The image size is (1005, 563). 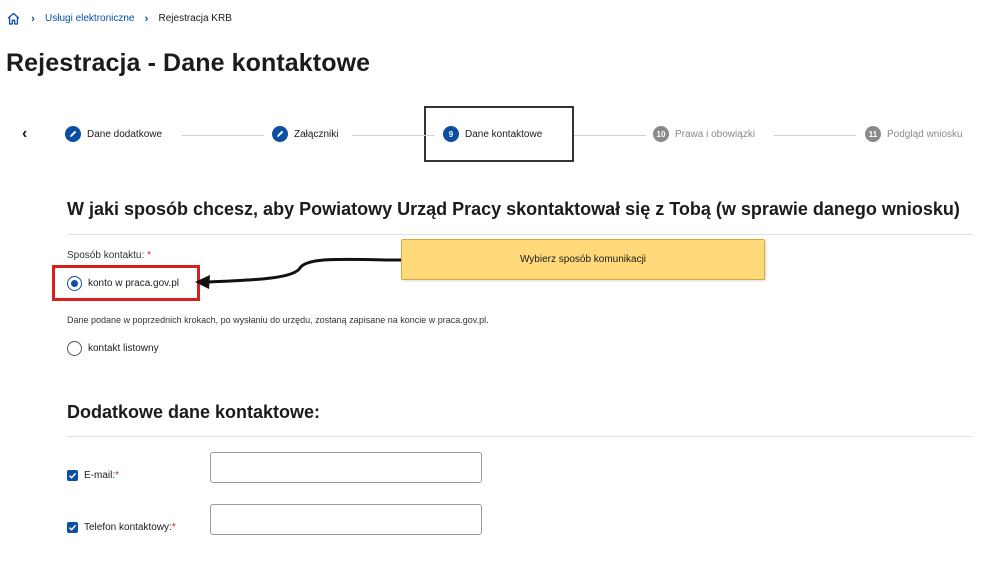 I want to click on radio-label: kontakt listowny, so click(x=123, y=348).